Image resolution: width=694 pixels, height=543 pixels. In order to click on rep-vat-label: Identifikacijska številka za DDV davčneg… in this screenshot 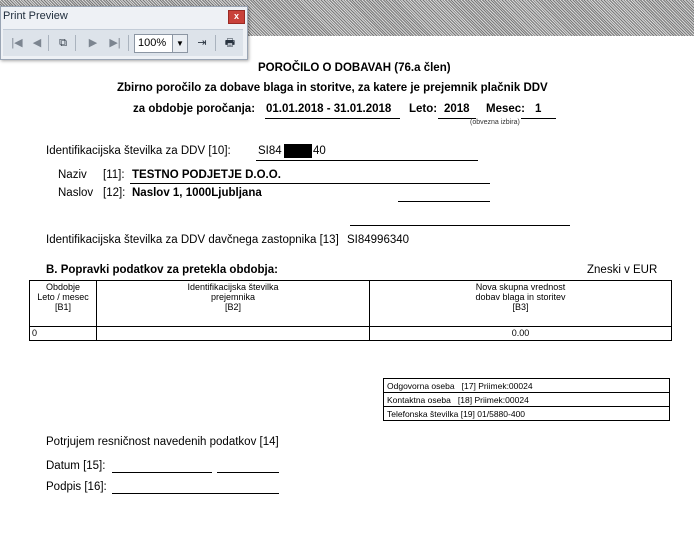, I will do `click(192, 240)`.